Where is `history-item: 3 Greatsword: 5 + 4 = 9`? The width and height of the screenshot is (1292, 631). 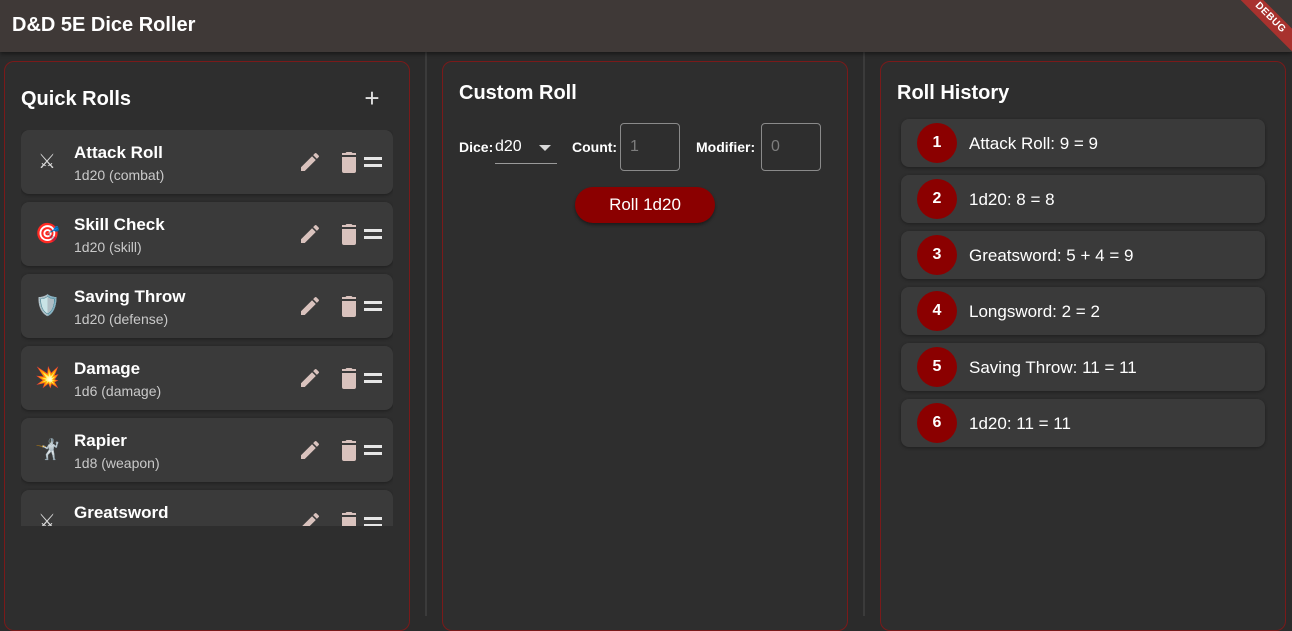 history-item: 3 Greatsword: 5 + 4 = 9 is located at coordinates (1083, 255).